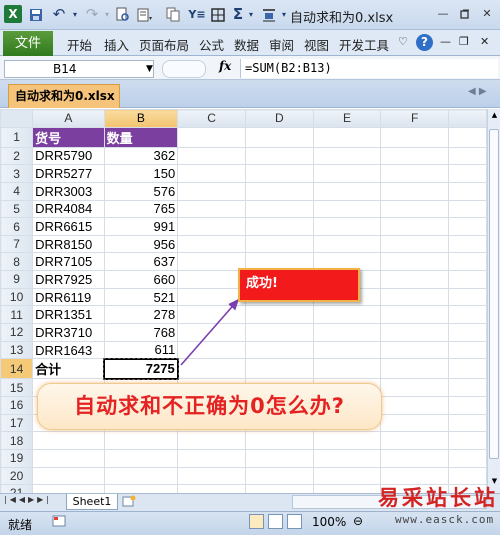  Describe the element at coordinates (445, 519) in the screenshot. I see `watermark-url: www.easck.com` at that location.